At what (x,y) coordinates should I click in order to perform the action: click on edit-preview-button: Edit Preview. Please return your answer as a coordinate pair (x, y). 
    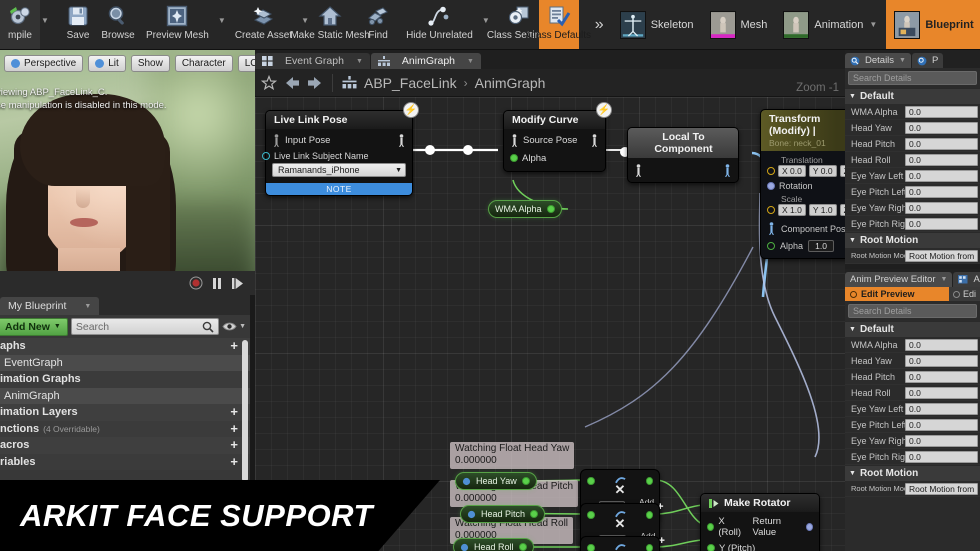
    Looking at the image, I should click on (897, 294).